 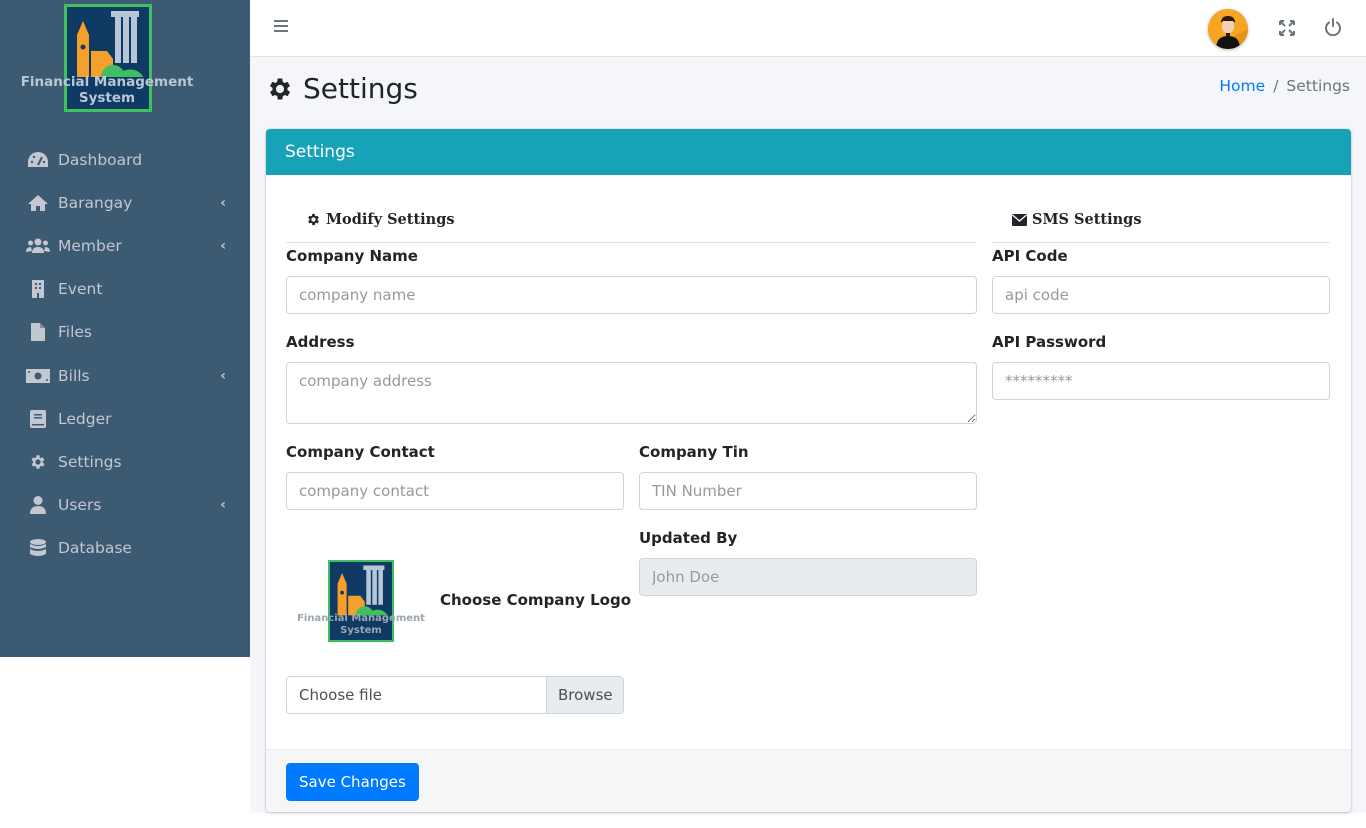 I want to click on hamburger-icon, so click(x=281, y=27).